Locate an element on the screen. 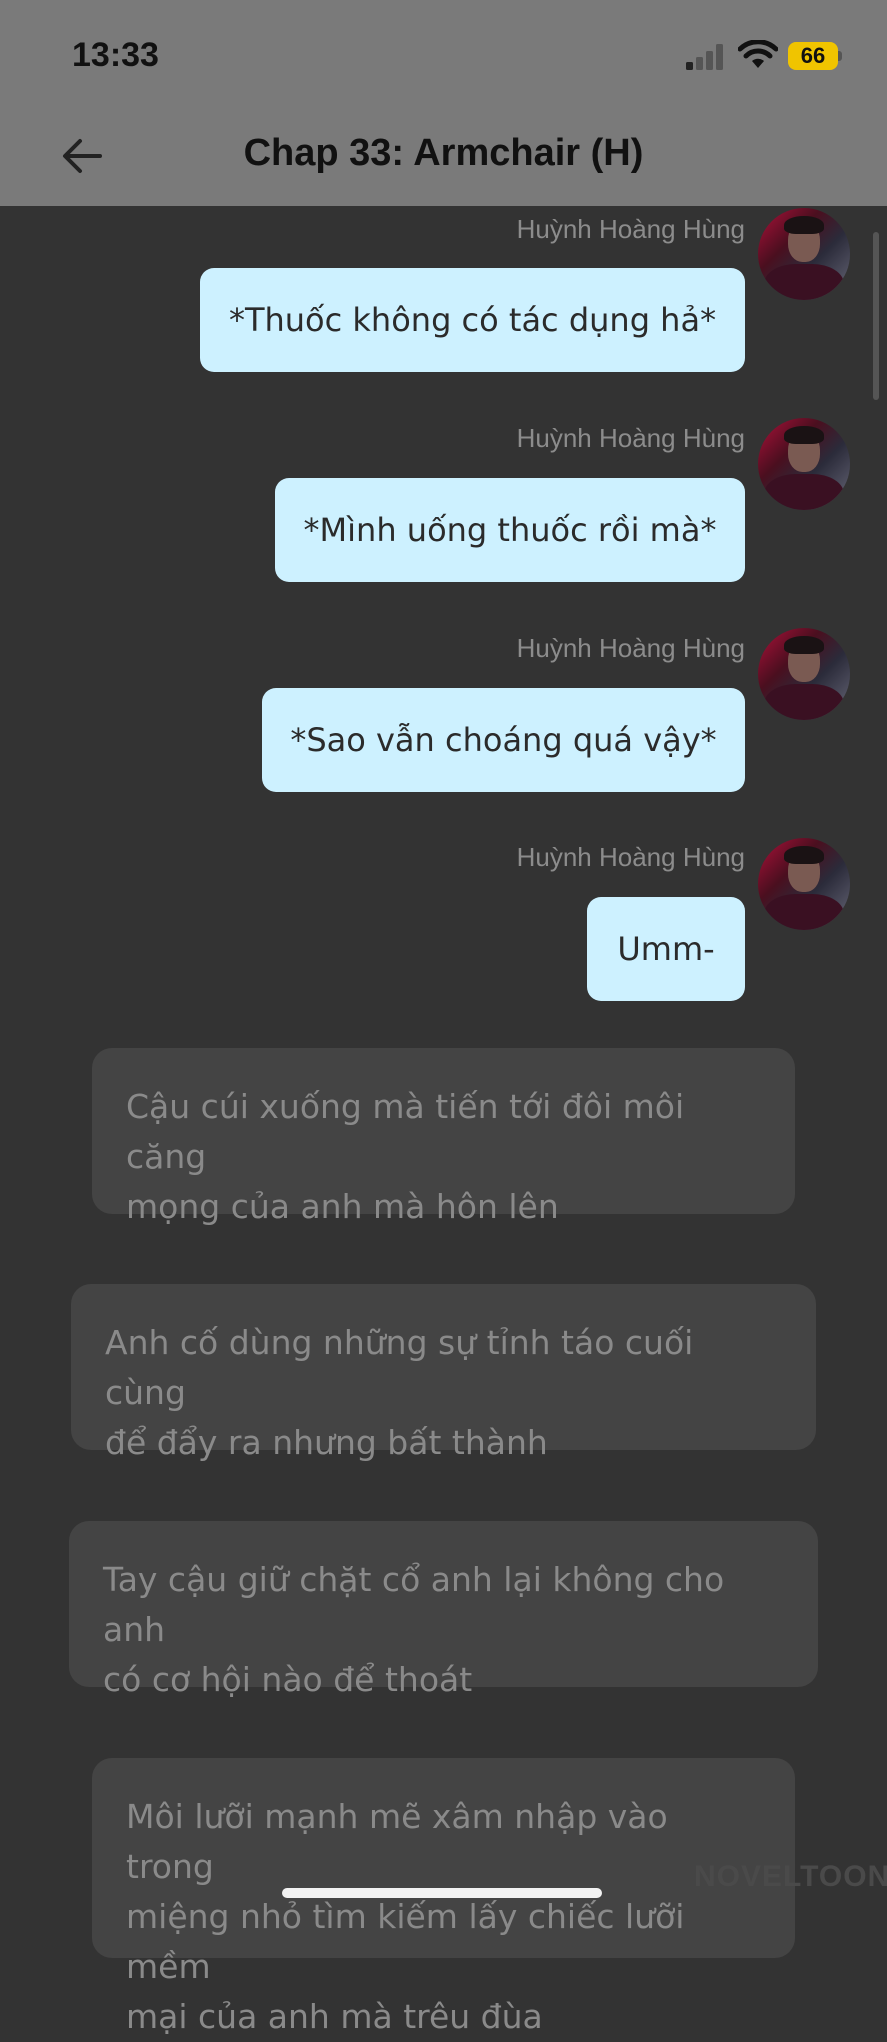 This screenshot has height=2042, width=887. narration-line: mại của anh mà trêu đùa is located at coordinates (334, 2016).